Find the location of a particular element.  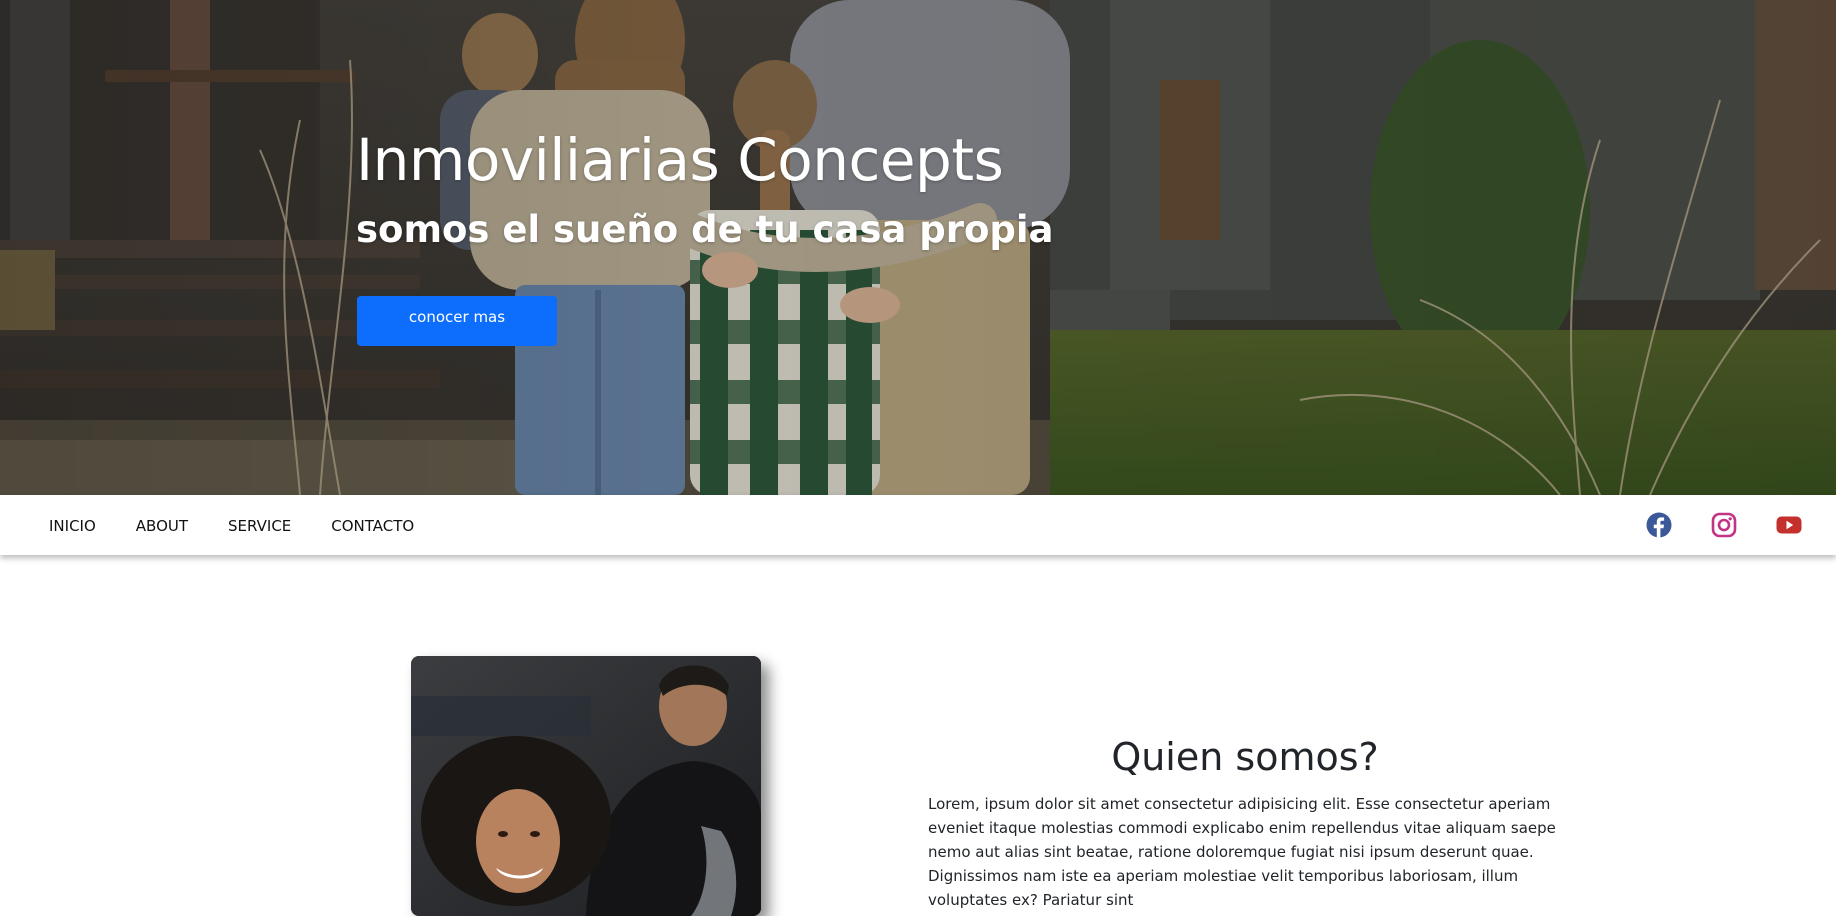

nav-link-about: ABOUT is located at coordinates (162, 526).